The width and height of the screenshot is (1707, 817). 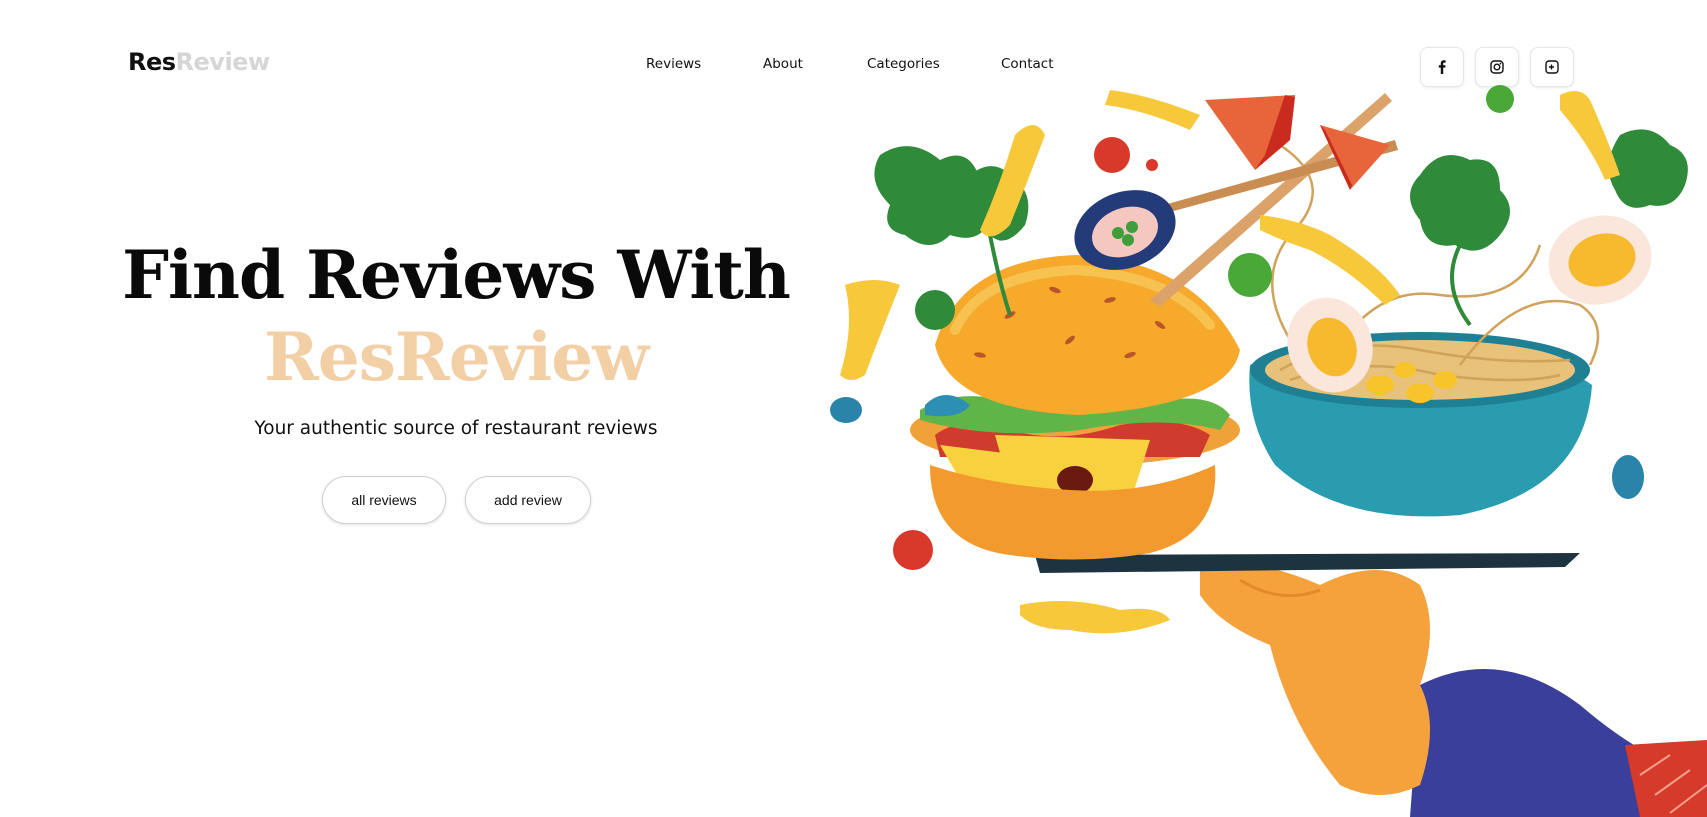 What do you see at coordinates (456, 275) in the screenshot?
I see `hero-title: Find Reviews With` at bounding box center [456, 275].